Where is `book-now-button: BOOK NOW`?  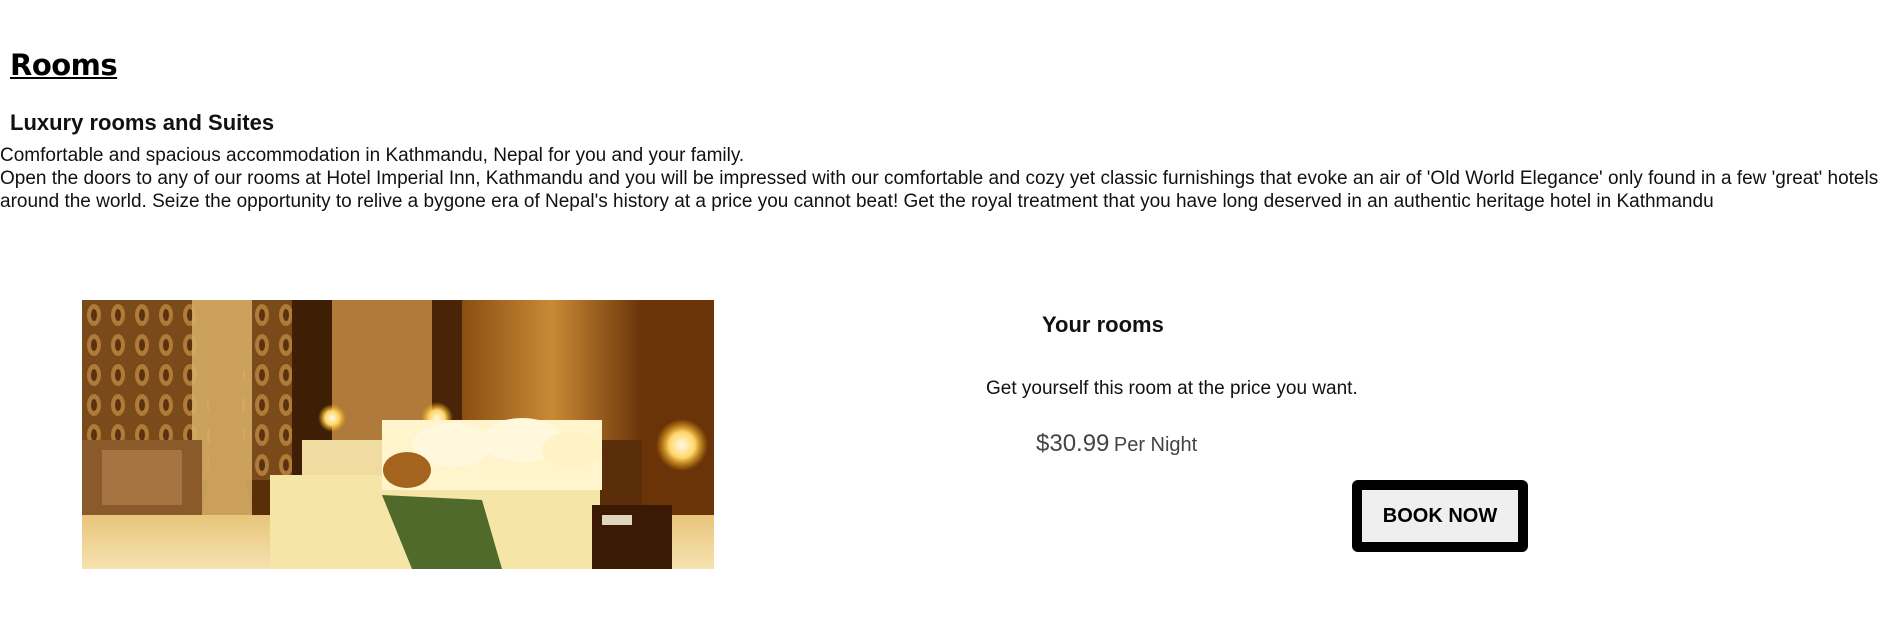 book-now-button: BOOK NOW is located at coordinates (1440, 516).